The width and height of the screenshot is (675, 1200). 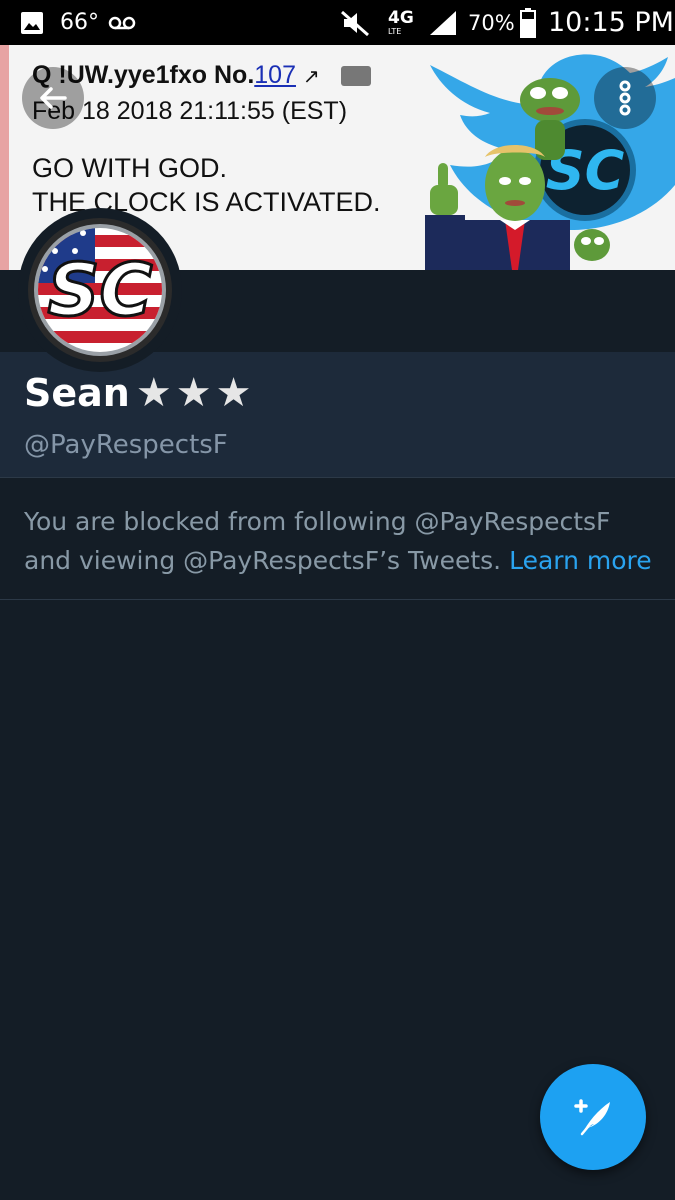 What do you see at coordinates (4, 157) in the screenshot?
I see `banner-edge` at bounding box center [4, 157].